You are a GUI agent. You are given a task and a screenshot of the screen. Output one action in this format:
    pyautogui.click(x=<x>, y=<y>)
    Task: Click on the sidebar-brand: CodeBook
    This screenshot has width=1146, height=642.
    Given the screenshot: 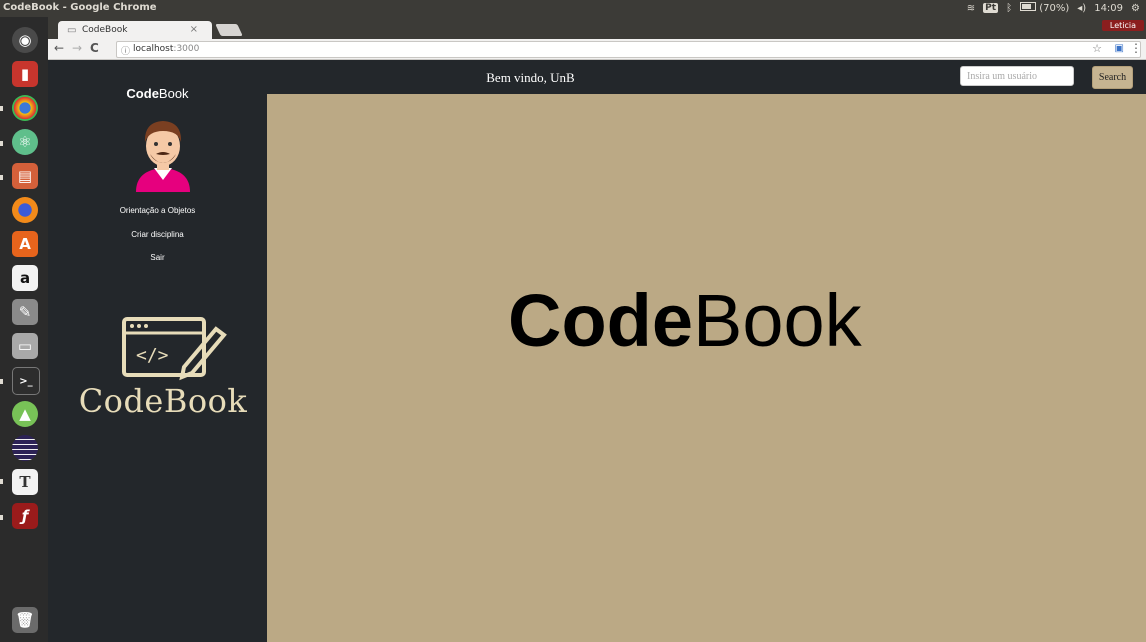 What is the action you would take?
    pyautogui.click(x=157, y=93)
    